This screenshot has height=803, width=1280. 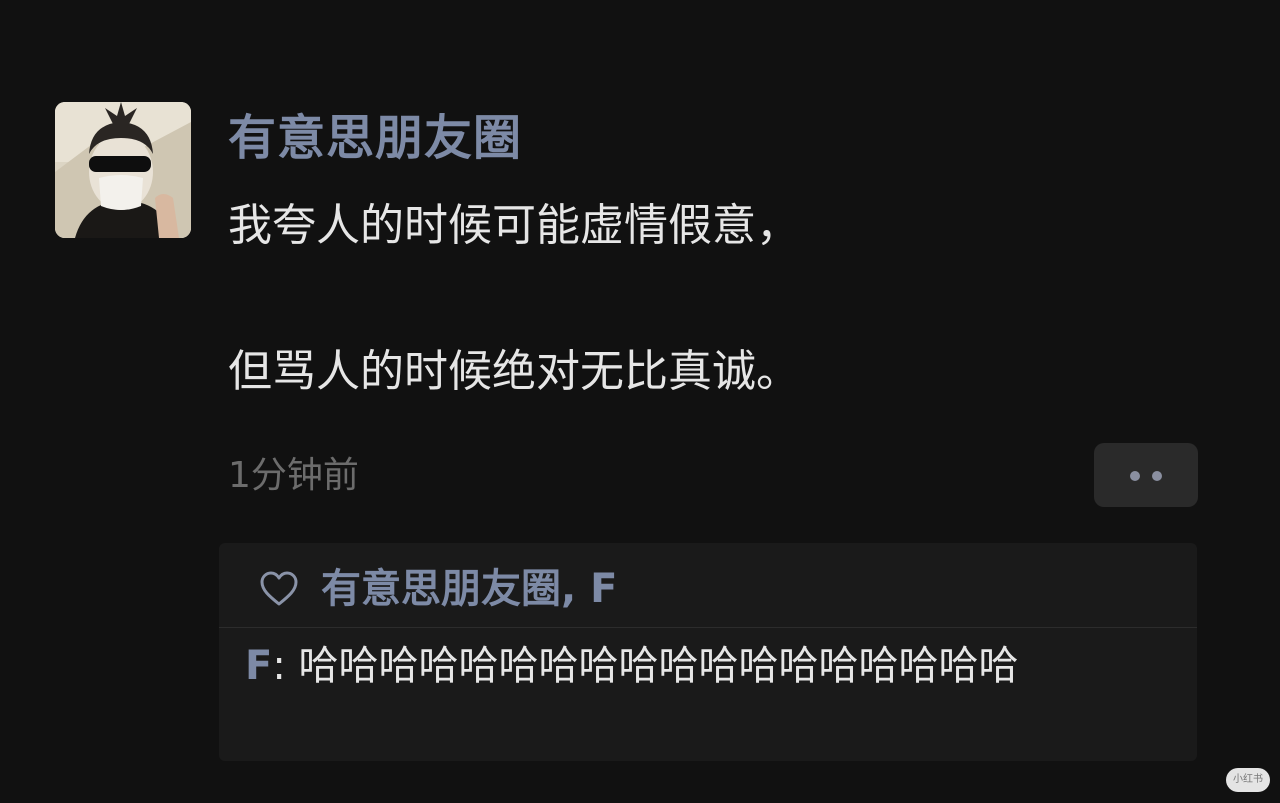 What do you see at coordinates (469, 589) in the screenshot?
I see `liked-by-names: 有意思朋友圈, F` at bounding box center [469, 589].